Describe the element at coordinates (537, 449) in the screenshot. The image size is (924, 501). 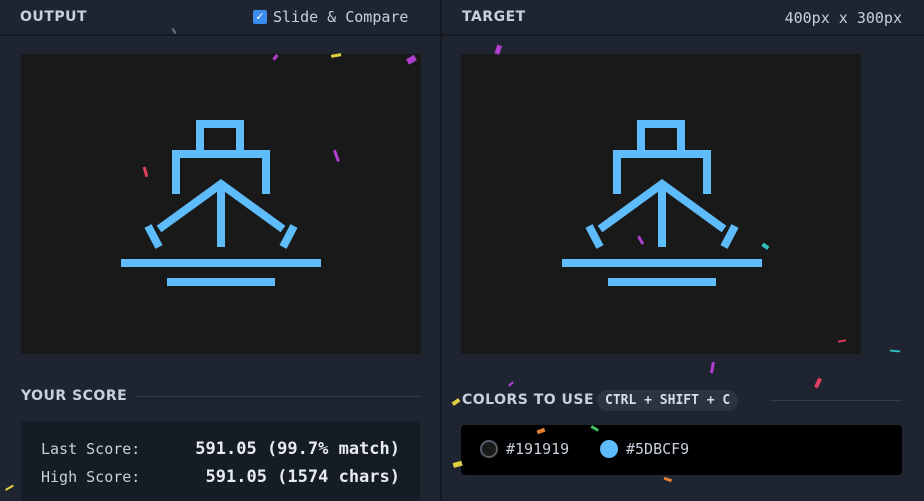
I see `color-label-dark: #191919` at that location.